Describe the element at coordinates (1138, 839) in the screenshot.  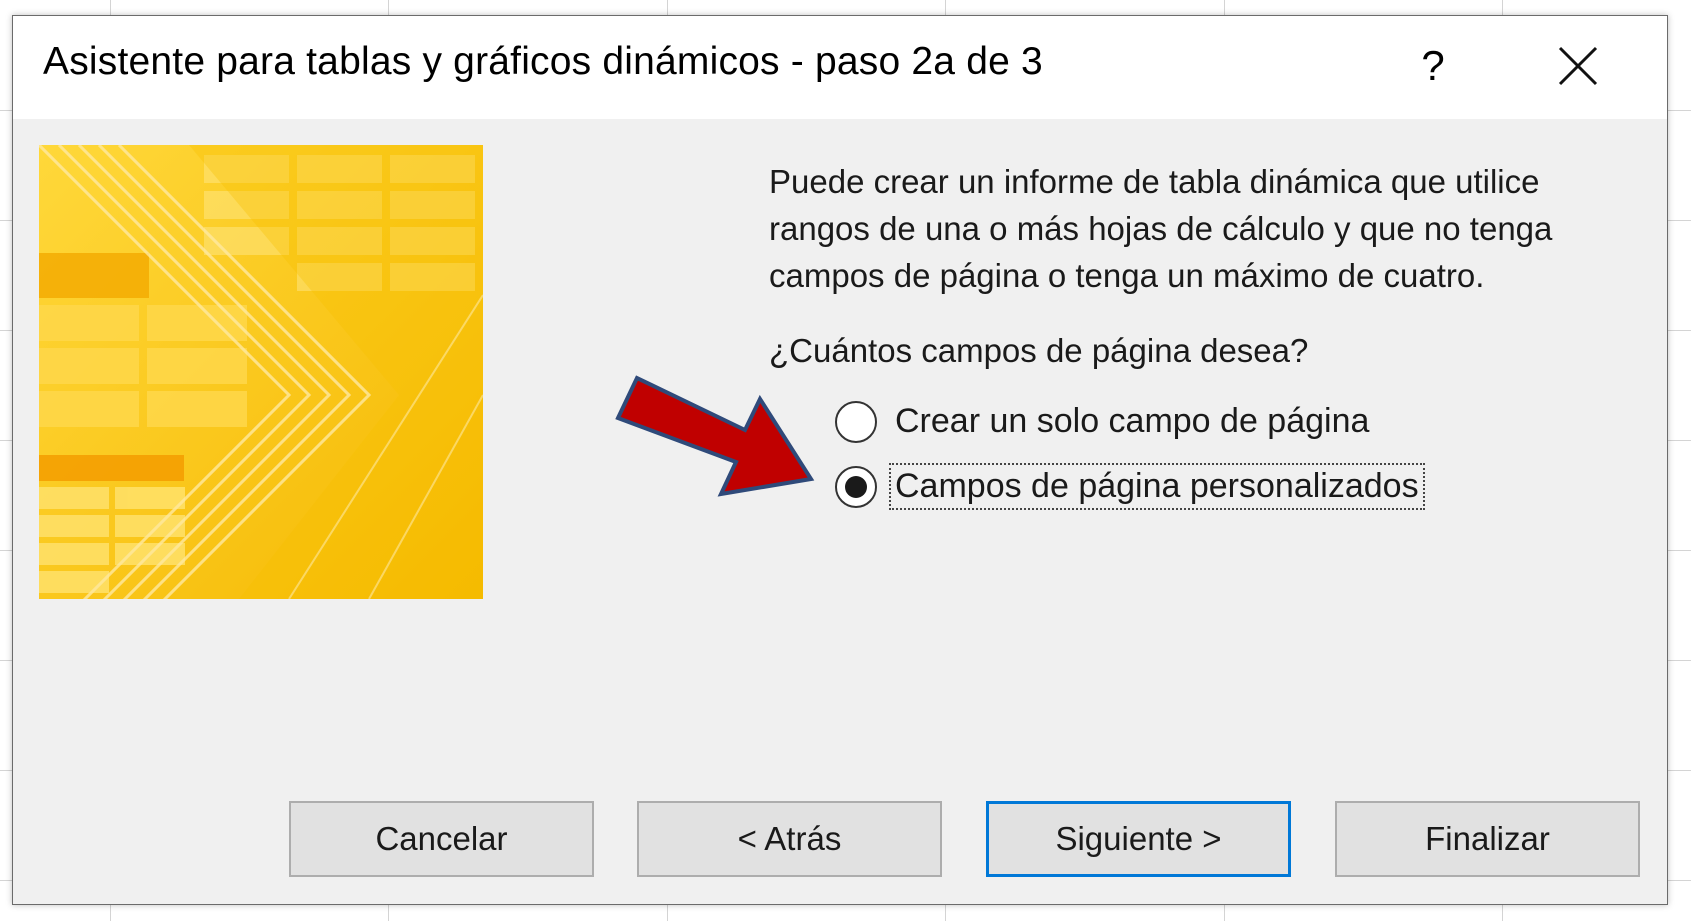
I see `next-button: Siguiente >` at that location.